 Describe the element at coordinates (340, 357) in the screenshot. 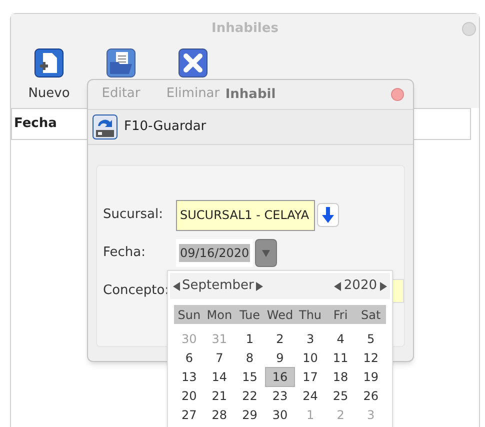

I see `calendar-day: 11` at that location.